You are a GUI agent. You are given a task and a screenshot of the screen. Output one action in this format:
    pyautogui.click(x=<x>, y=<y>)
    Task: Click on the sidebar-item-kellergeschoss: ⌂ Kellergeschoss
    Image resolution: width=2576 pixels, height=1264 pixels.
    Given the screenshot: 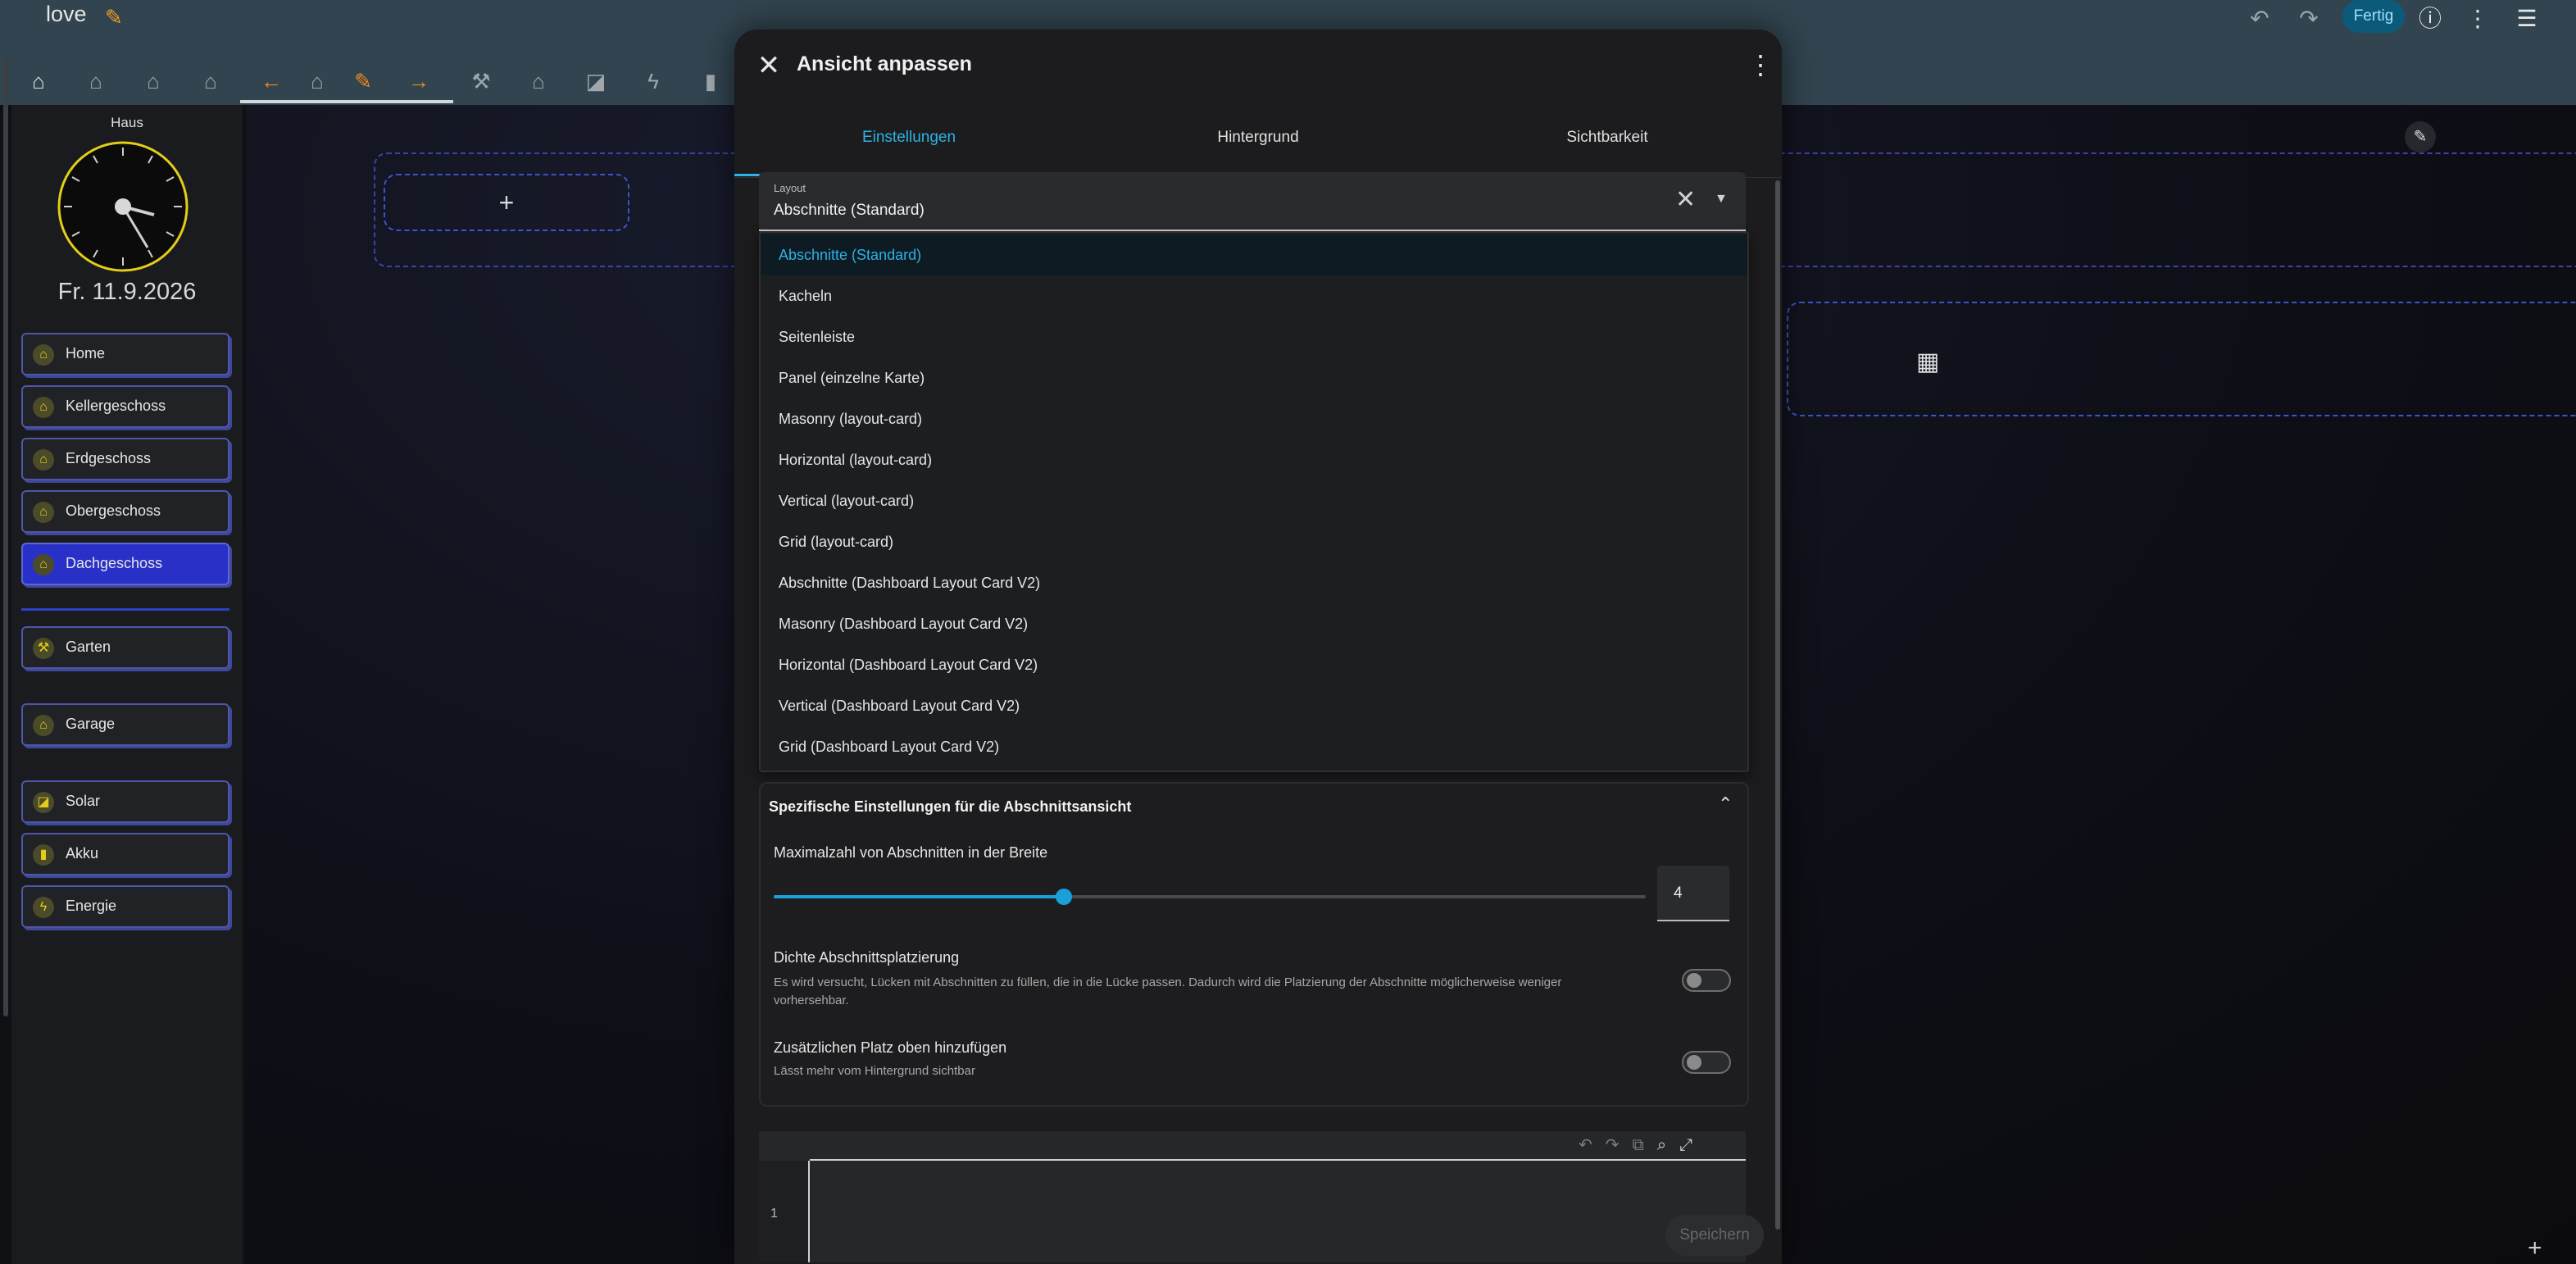 What is the action you would take?
    pyautogui.click(x=125, y=406)
    